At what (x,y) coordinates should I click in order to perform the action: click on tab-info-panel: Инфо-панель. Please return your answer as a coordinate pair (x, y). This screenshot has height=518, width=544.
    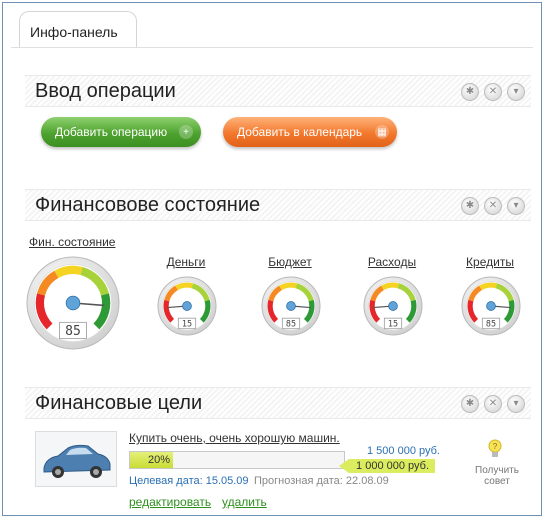
    Looking at the image, I should click on (78, 29).